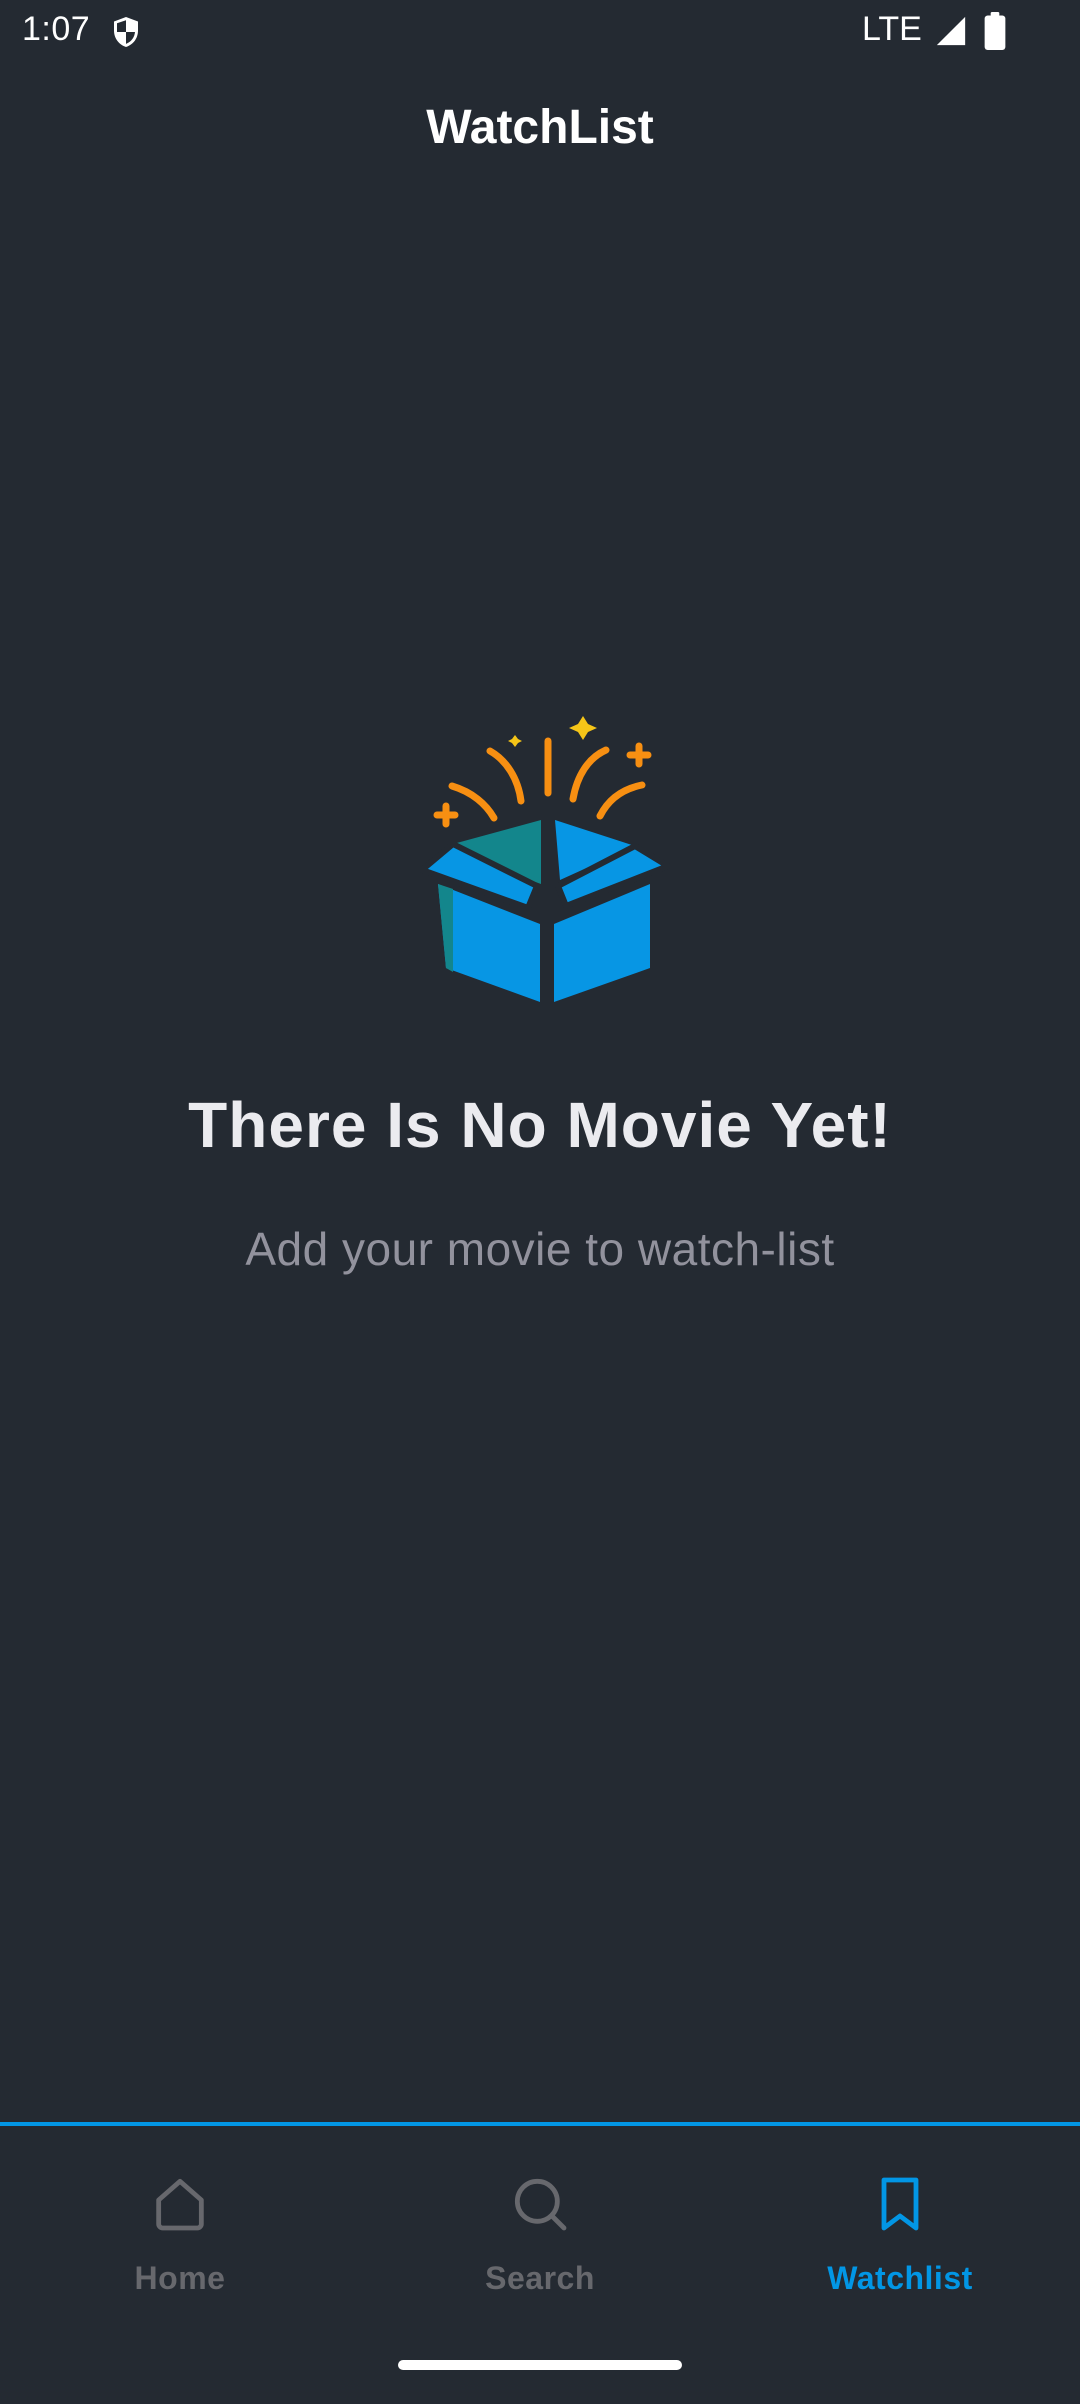  I want to click on empty-state-title: There Is No Movie Yet!, so click(540, 1125).